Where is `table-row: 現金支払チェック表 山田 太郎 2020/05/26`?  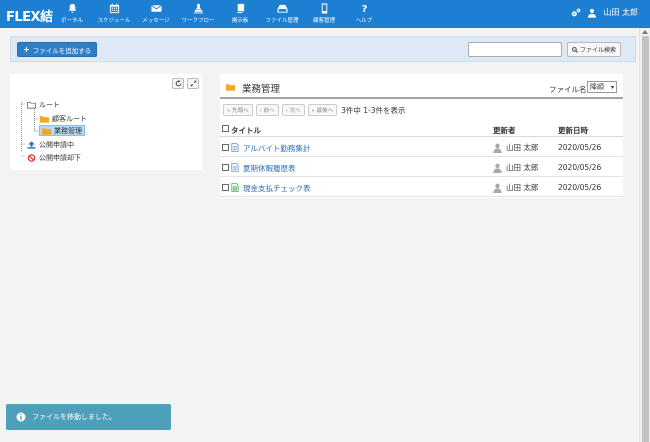
table-row: 現金支払チェック表 山田 太郎 2020/05/26 is located at coordinates (421, 187).